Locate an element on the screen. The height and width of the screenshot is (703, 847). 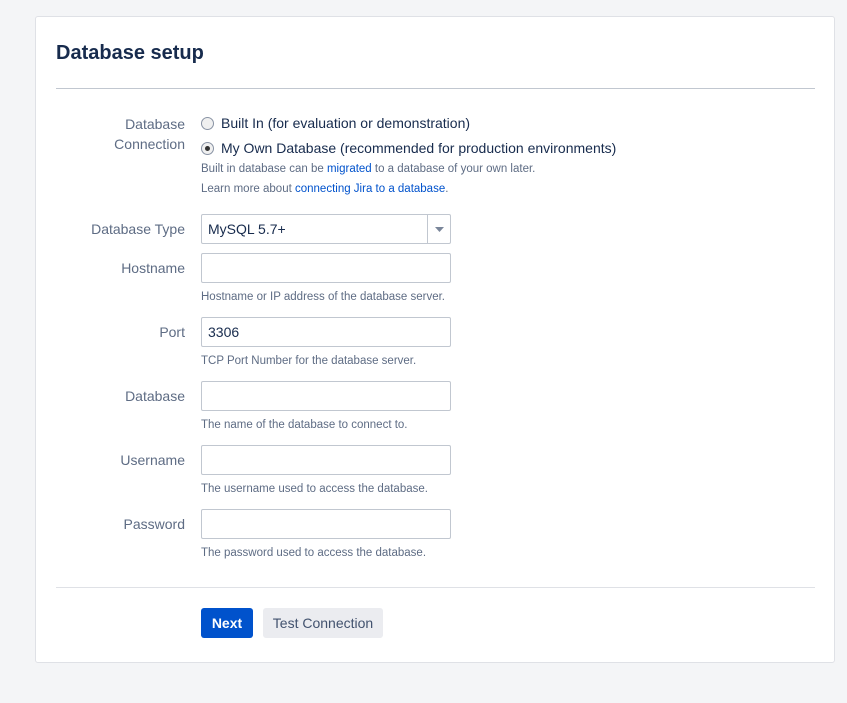
username-input is located at coordinates (326, 460).